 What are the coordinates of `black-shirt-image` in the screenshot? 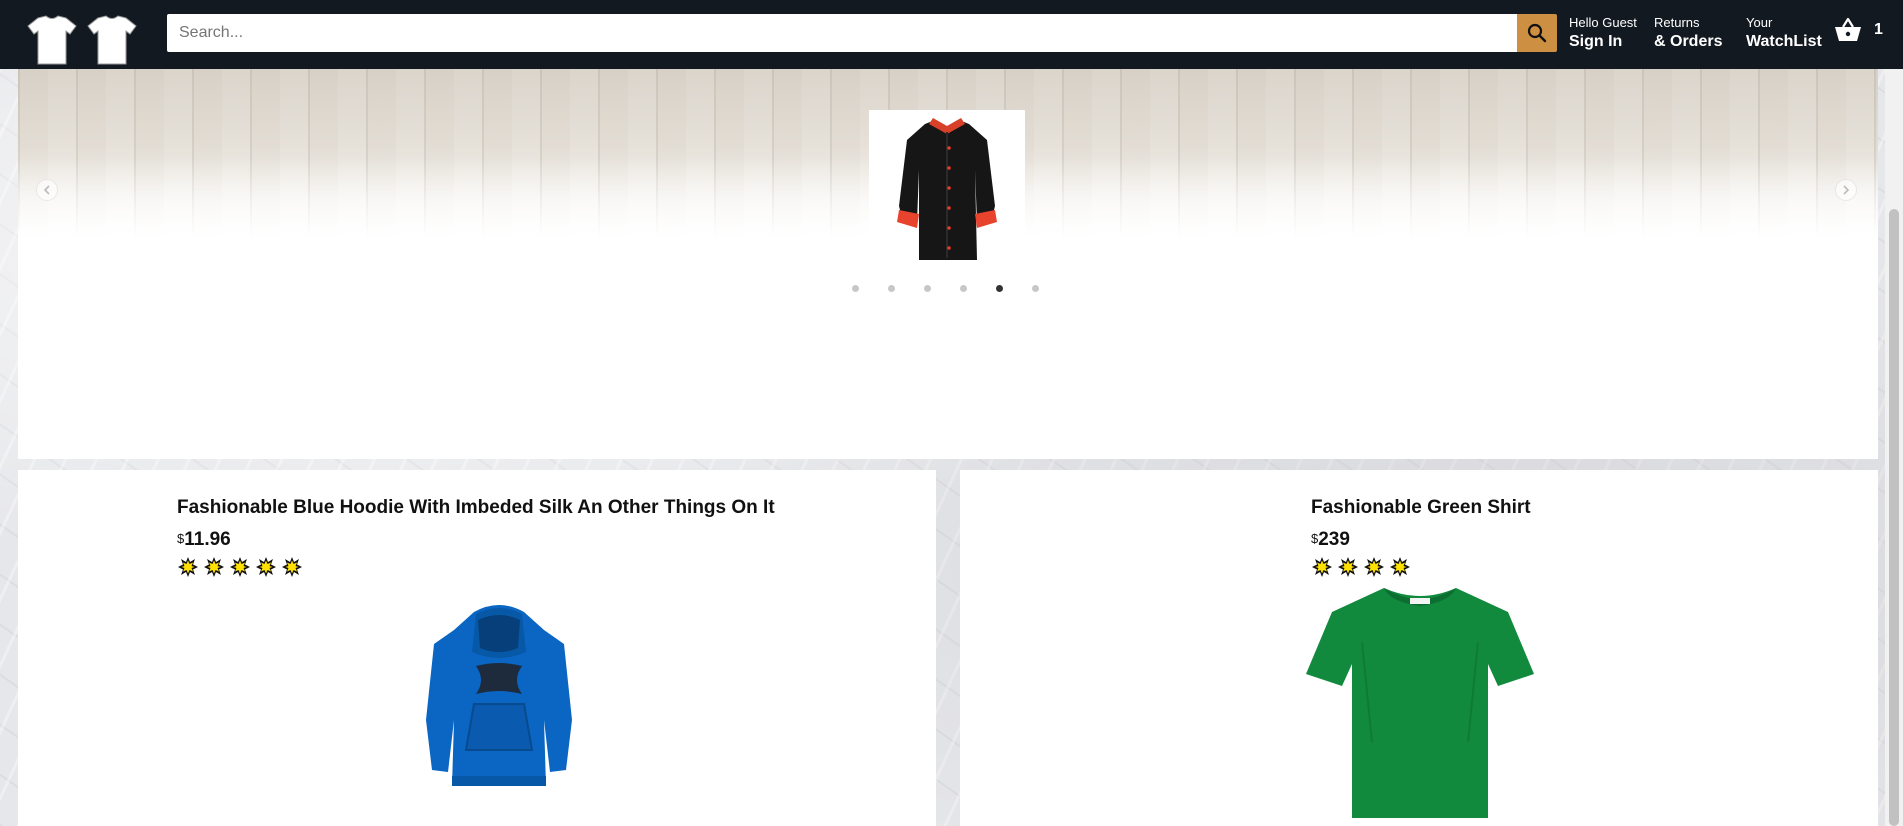 It's located at (947, 188).